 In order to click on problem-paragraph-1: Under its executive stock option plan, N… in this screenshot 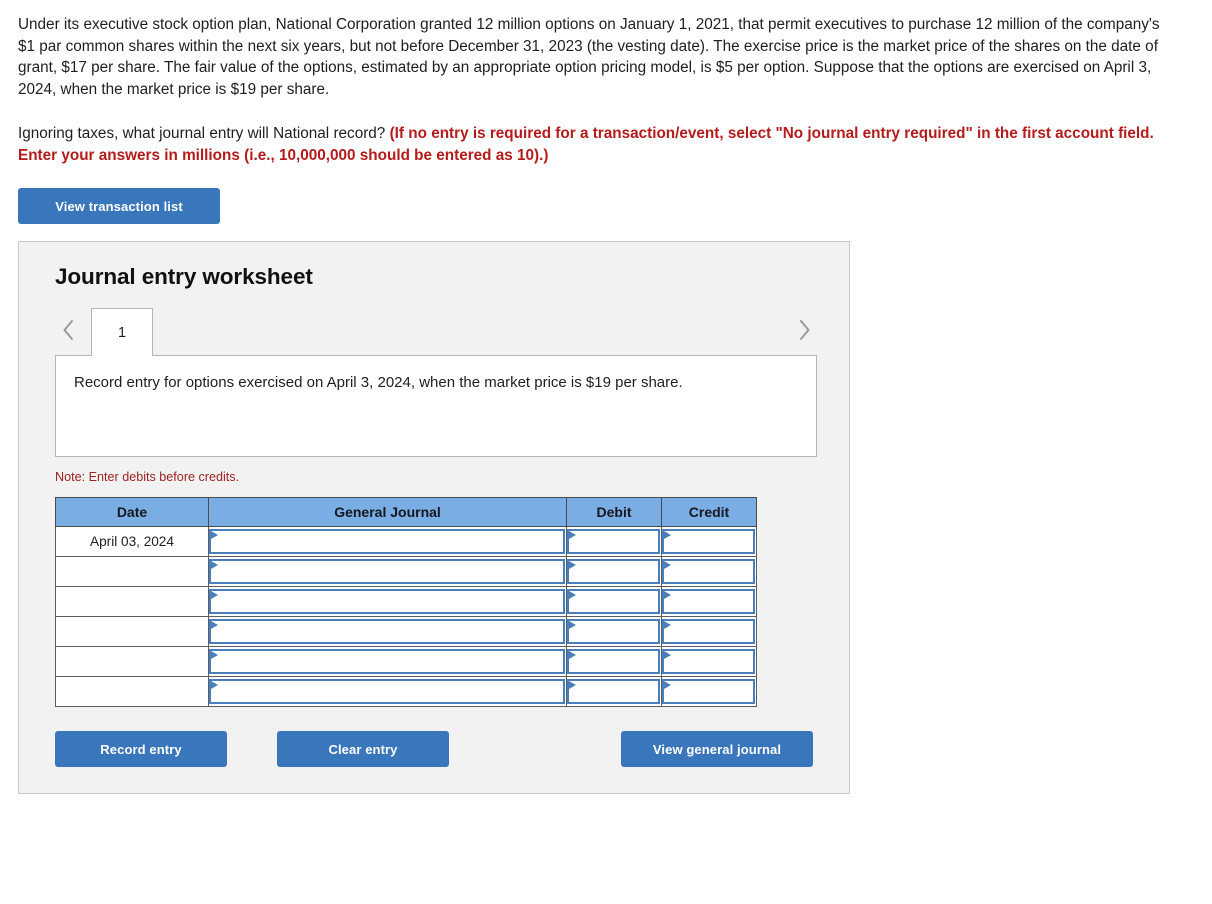, I will do `click(589, 57)`.